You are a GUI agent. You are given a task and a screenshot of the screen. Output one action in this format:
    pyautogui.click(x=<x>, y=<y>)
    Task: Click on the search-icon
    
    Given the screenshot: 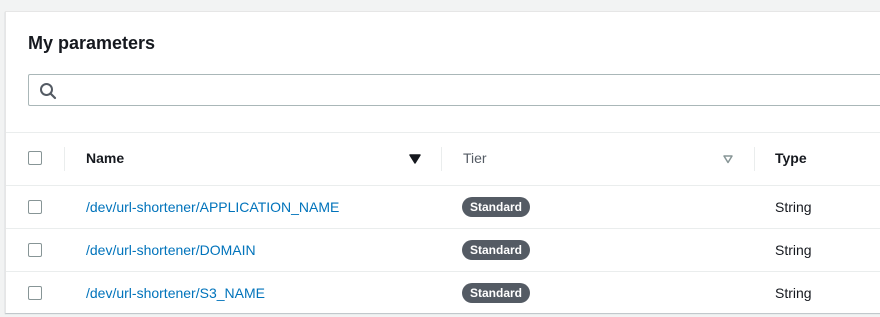 What is the action you would take?
    pyautogui.click(x=48, y=91)
    